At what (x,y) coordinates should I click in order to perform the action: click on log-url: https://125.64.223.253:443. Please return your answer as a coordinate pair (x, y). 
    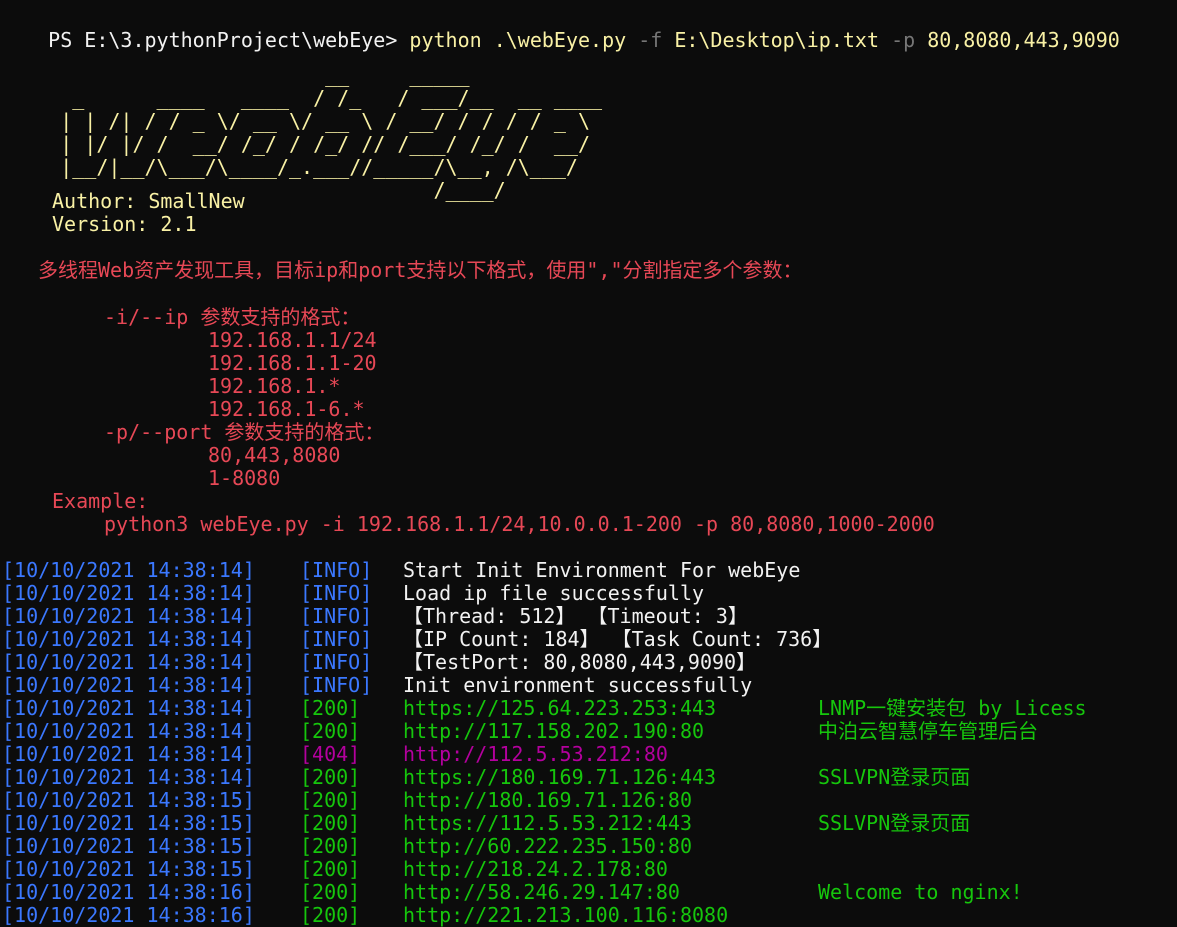
    Looking at the image, I should click on (560, 708).